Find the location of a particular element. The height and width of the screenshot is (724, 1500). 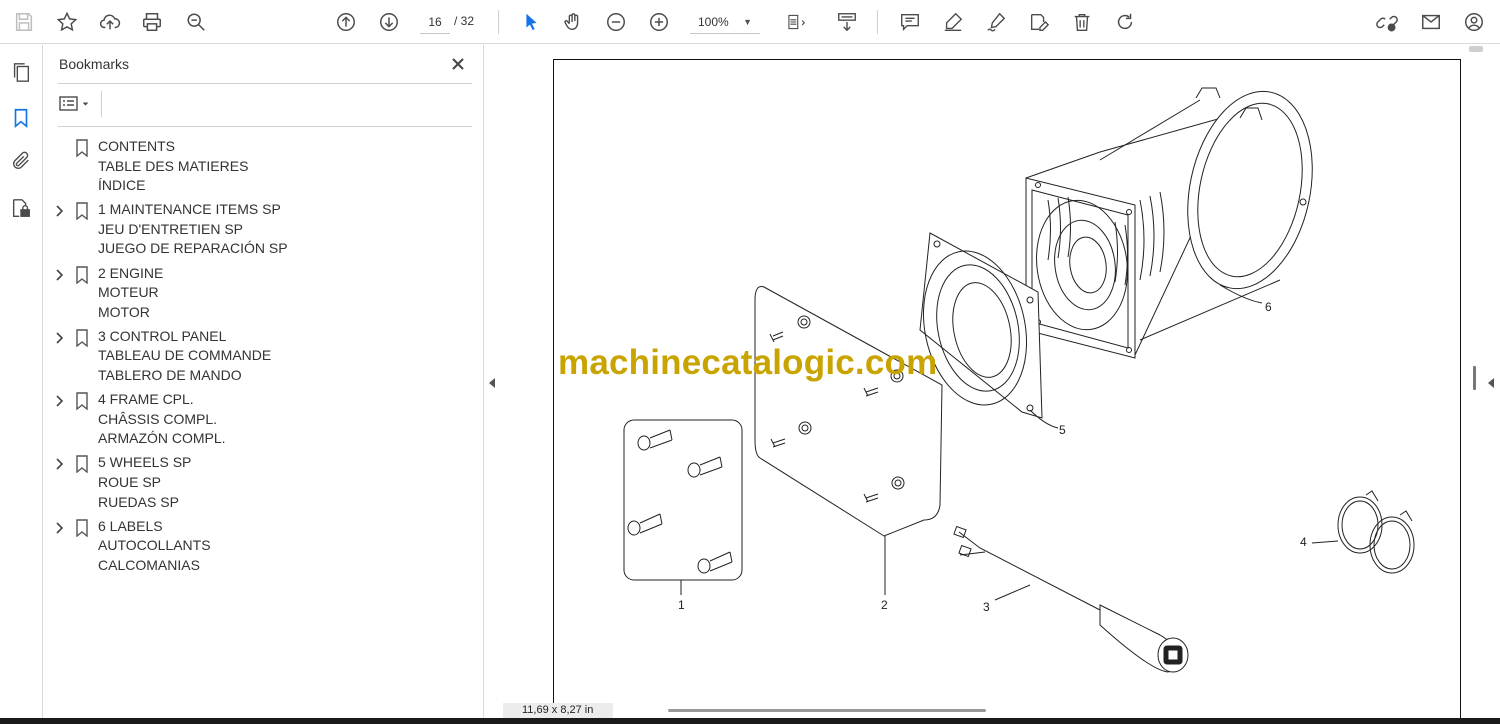

callout-4: 4 is located at coordinates (1303, 542).